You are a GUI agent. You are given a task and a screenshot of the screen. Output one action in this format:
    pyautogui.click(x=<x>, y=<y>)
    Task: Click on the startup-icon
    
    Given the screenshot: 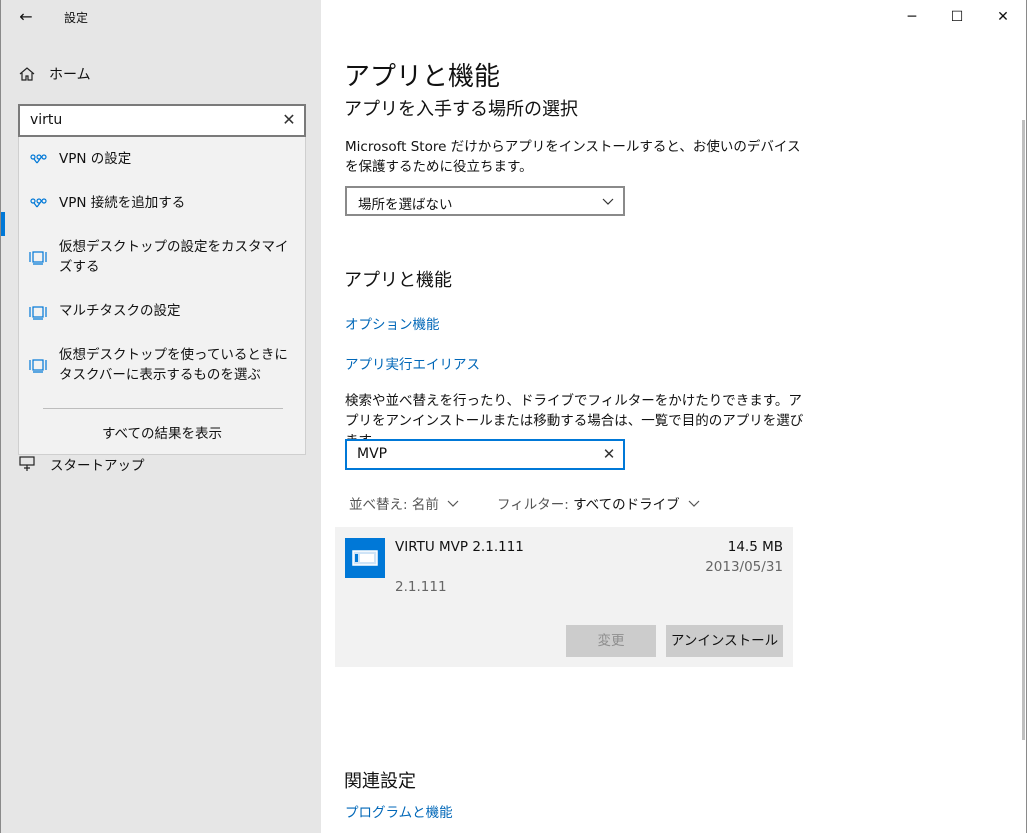 What is the action you would take?
    pyautogui.click(x=27, y=463)
    